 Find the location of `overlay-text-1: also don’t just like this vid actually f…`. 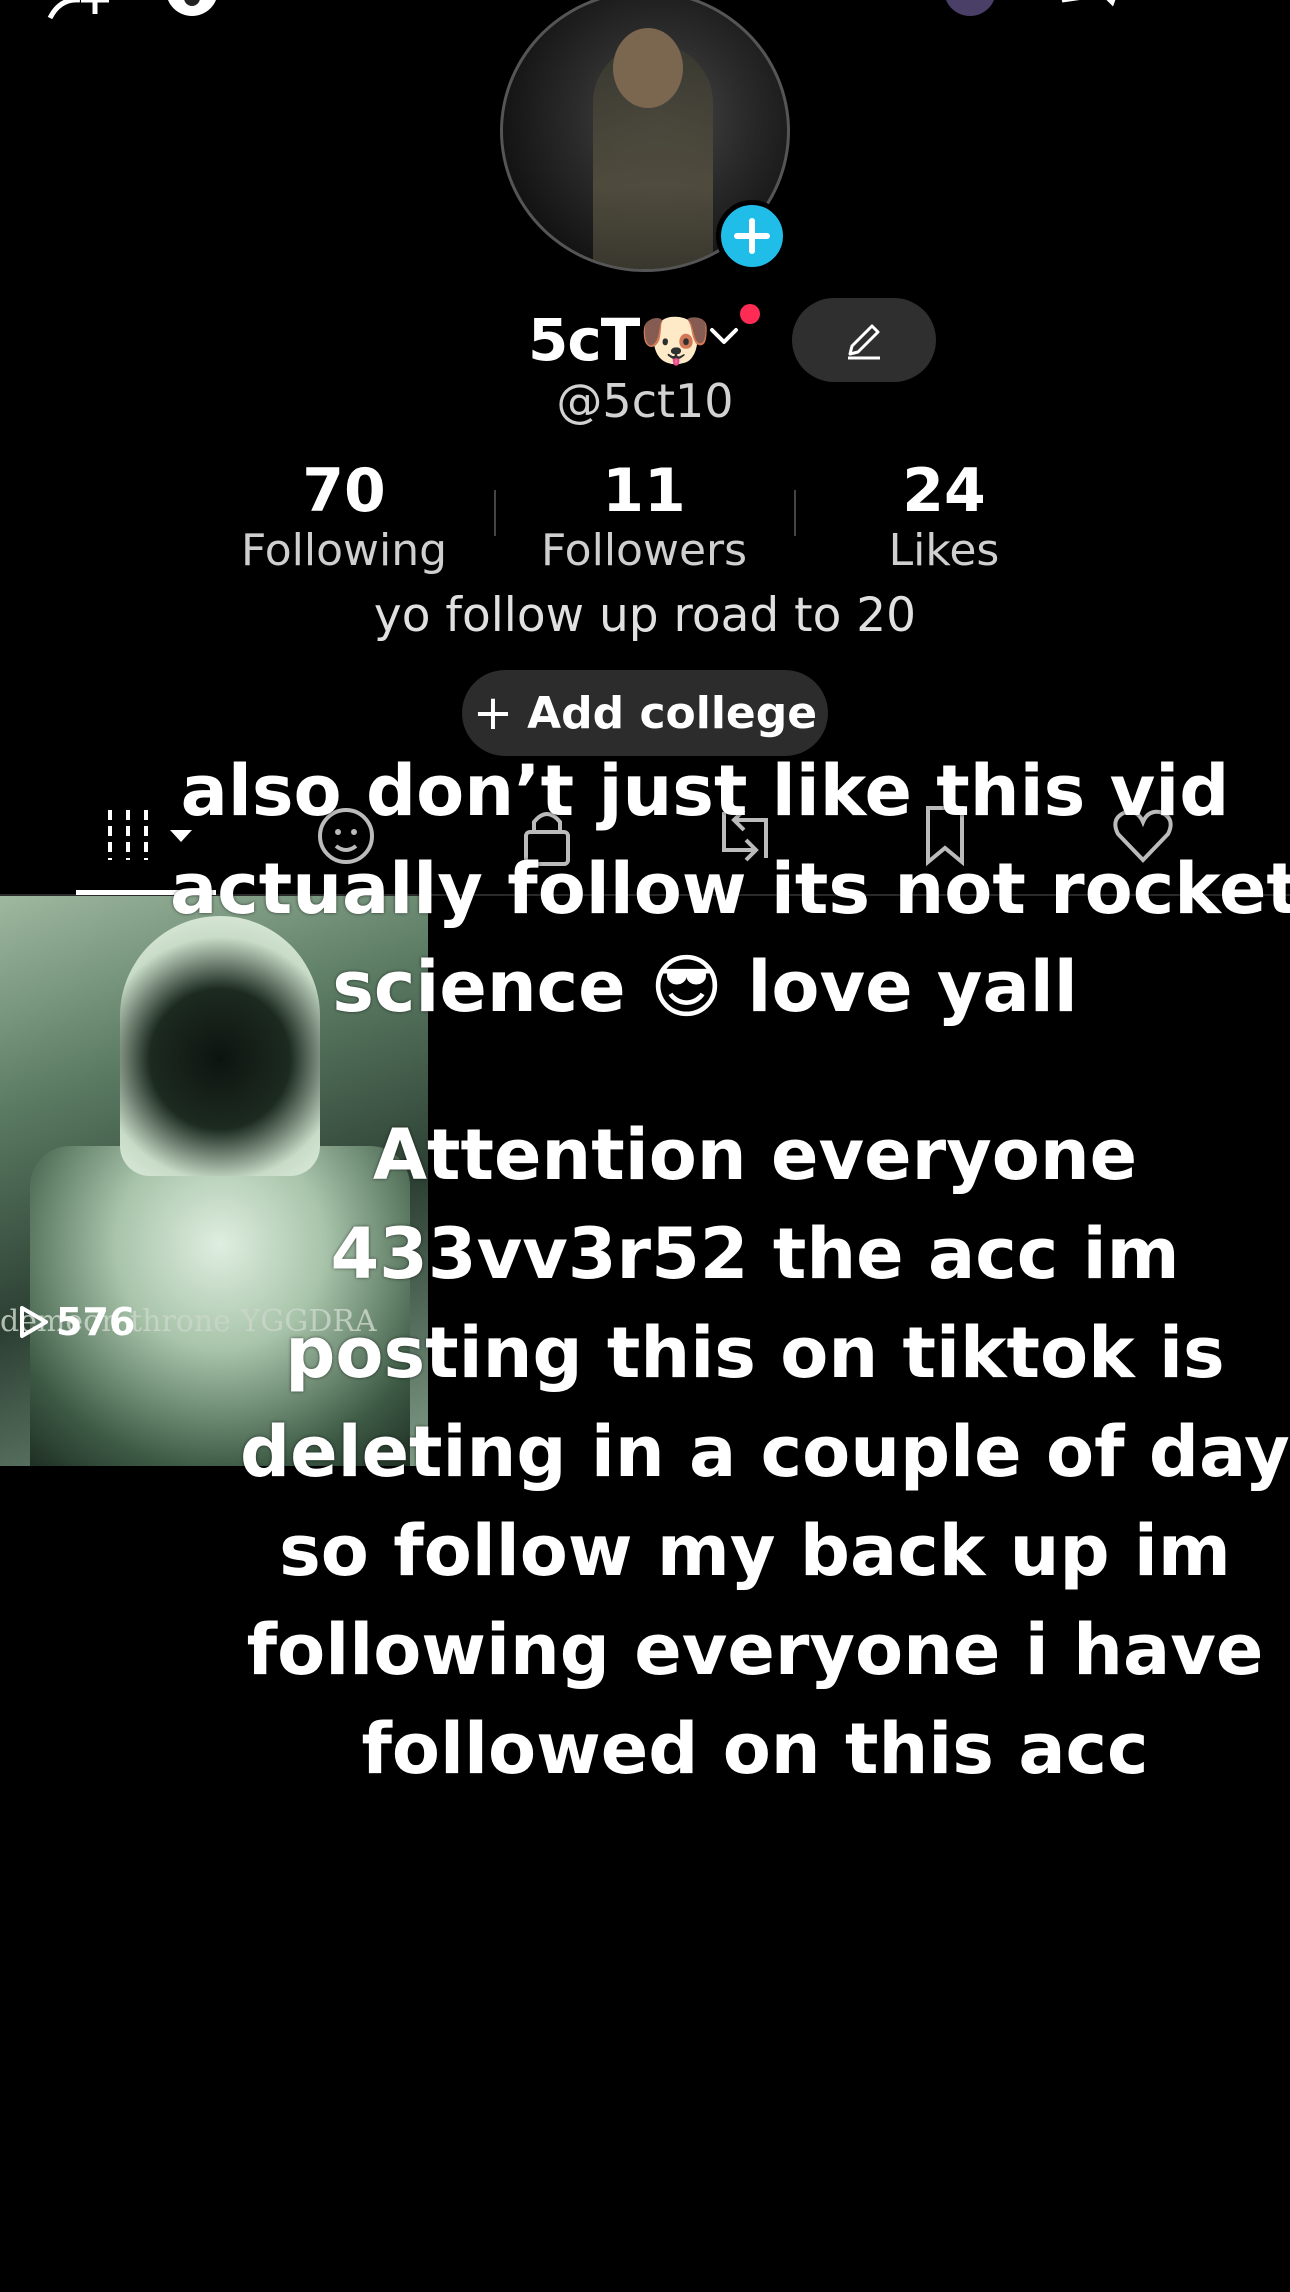

overlay-text-1: also don’t just like this vid actually f… is located at coordinates (730, 889).